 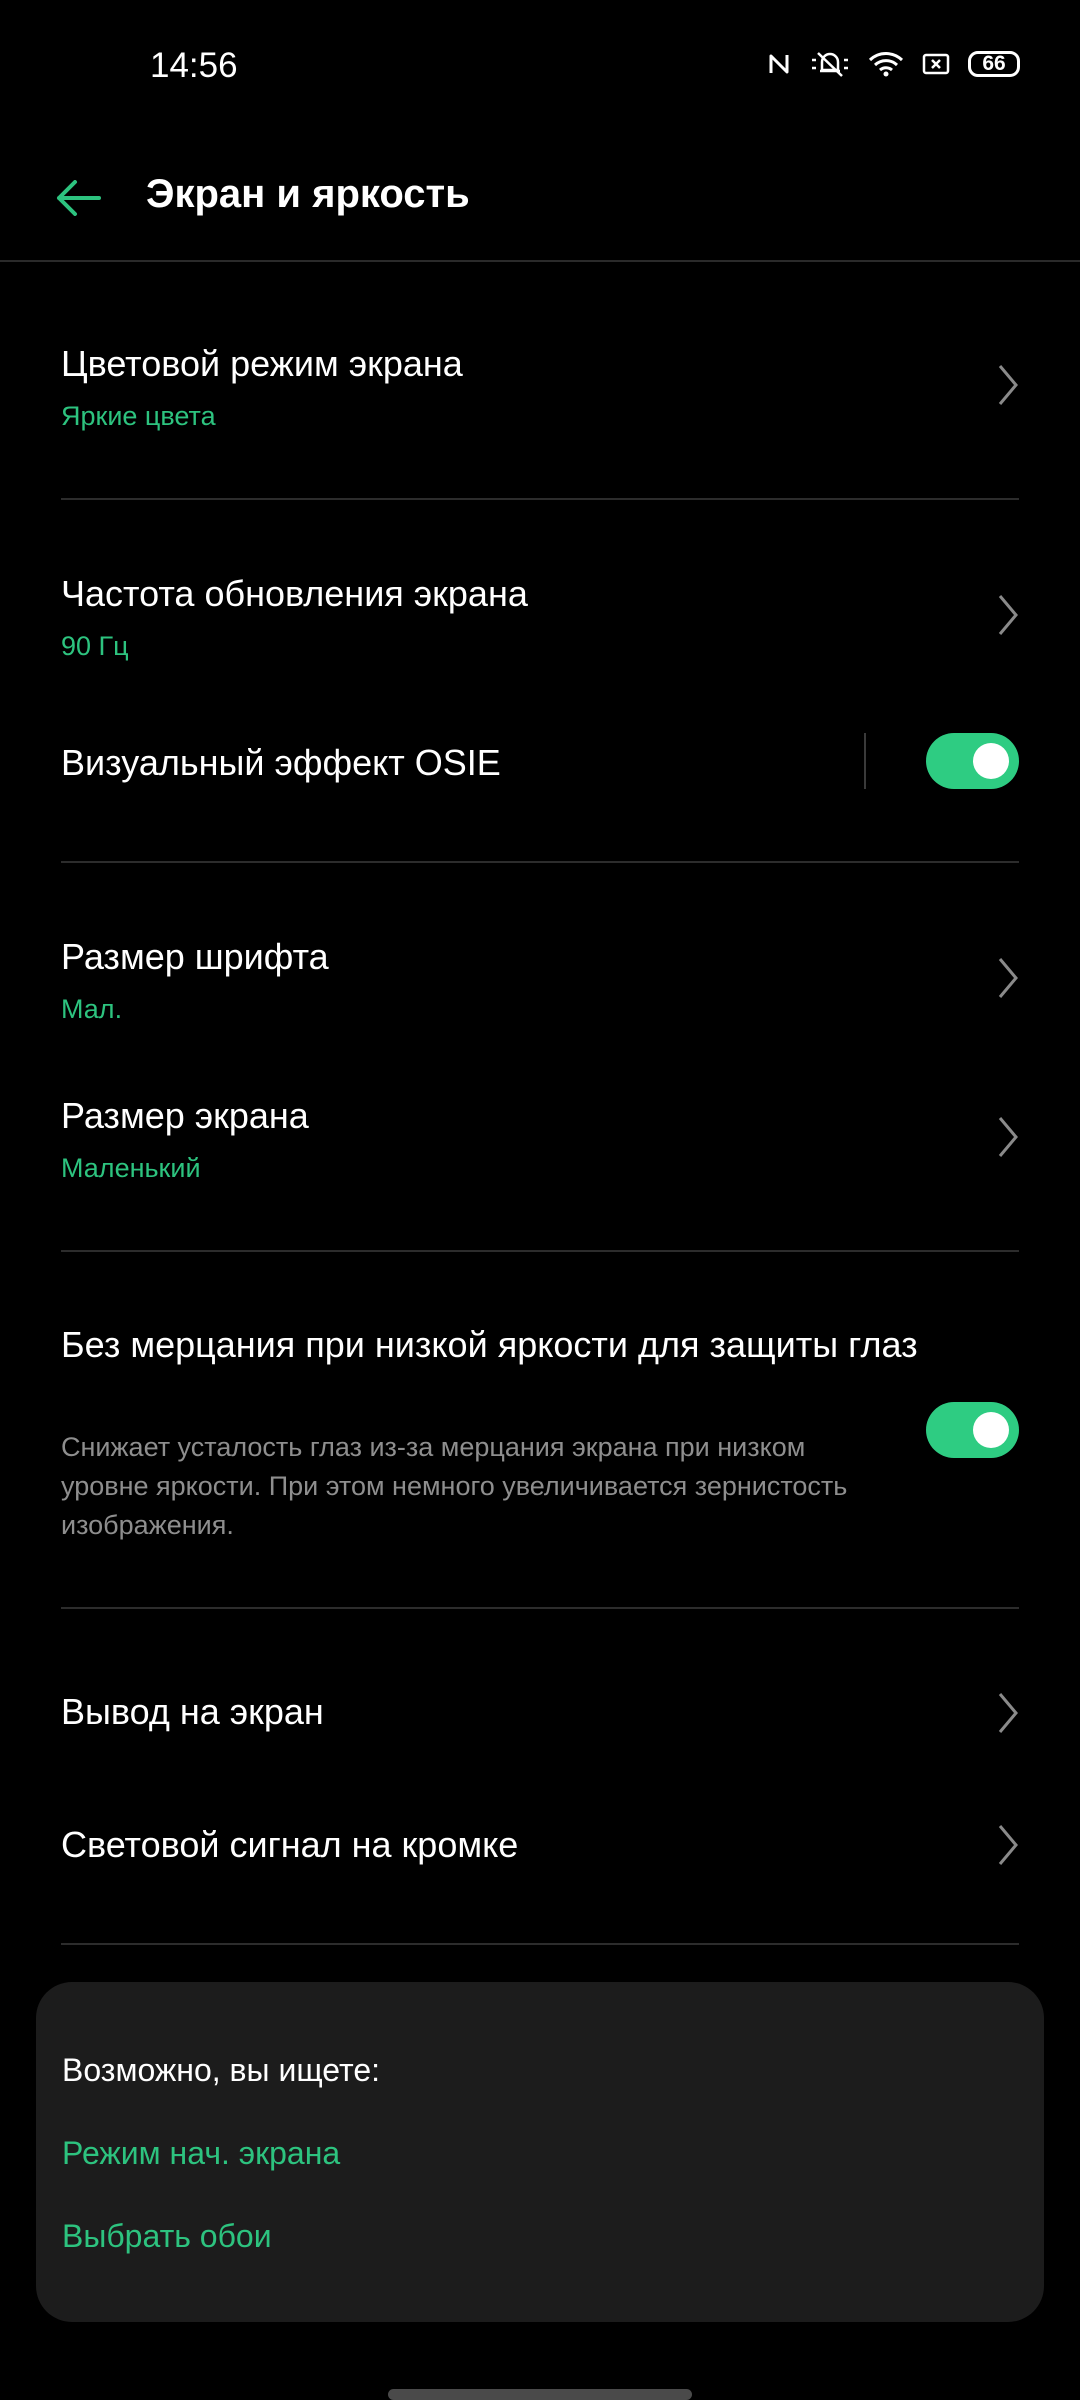 I want to click on osie-toggle, so click(x=972, y=761).